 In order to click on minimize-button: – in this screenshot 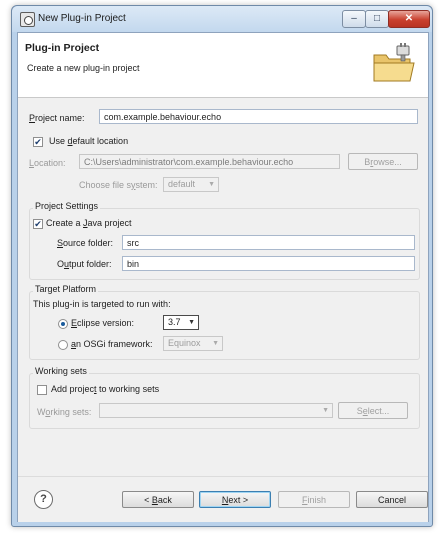, I will do `click(354, 19)`.